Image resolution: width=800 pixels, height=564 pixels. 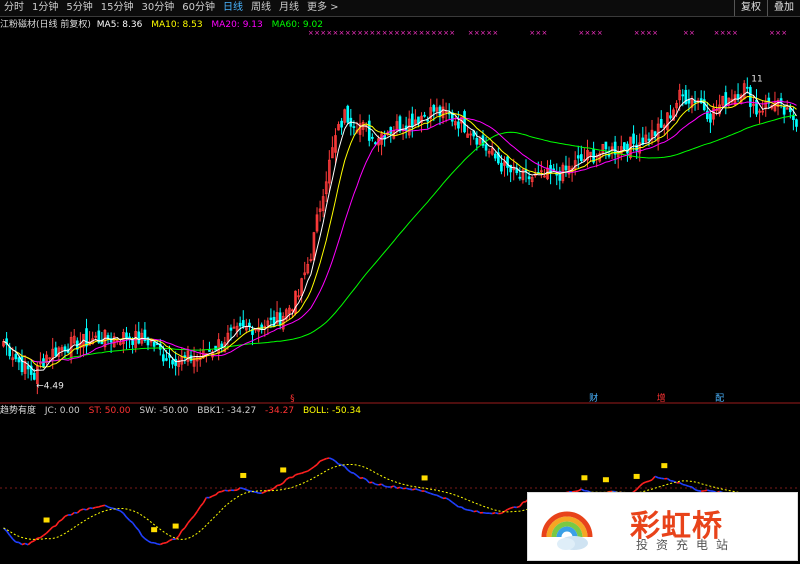 What do you see at coordinates (164, 411) in the screenshot?
I see `sw-legend: SW: -50.00` at bounding box center [164, 411].